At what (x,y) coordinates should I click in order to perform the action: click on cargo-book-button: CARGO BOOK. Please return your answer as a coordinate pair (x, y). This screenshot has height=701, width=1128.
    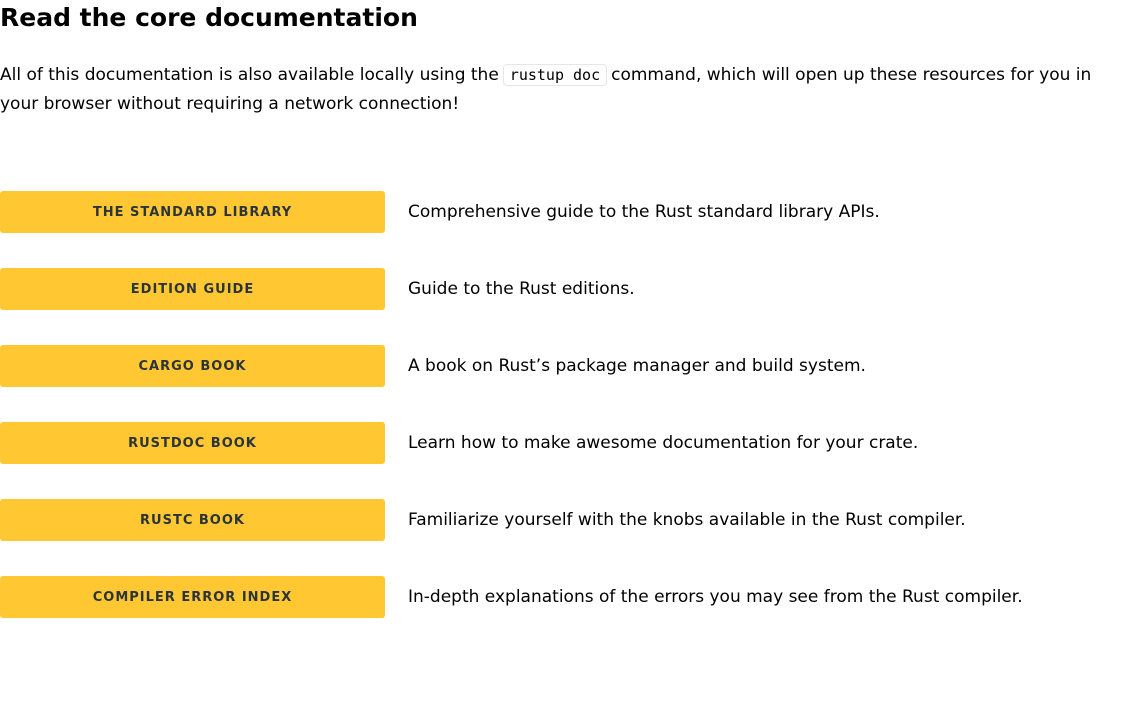
    Looking at the image, I should click on (192, 366).